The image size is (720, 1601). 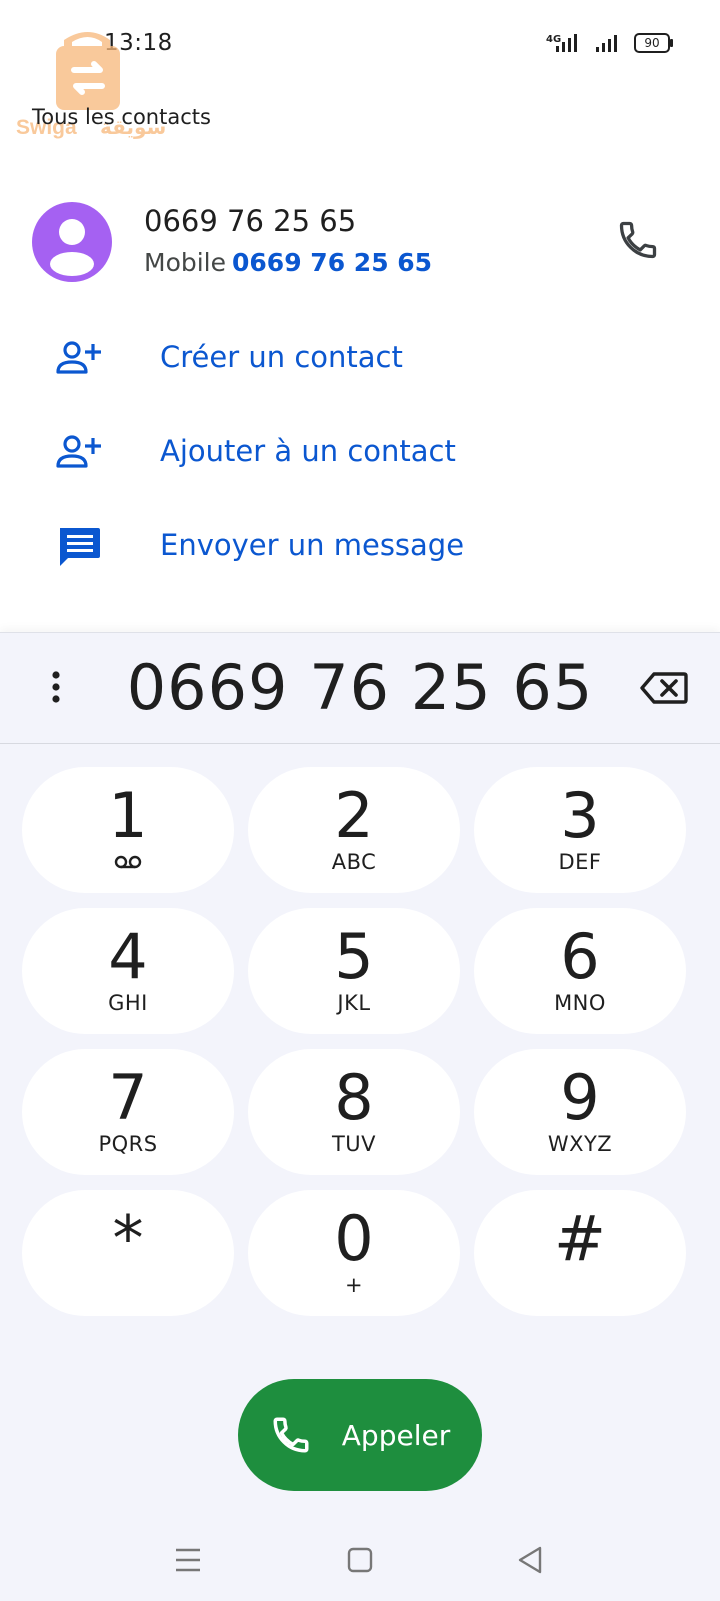 What do you see at coordinates (580, 1144) in the screenshot?
I see `key-letters: WXYZ` at bounding box center [580, 1144].